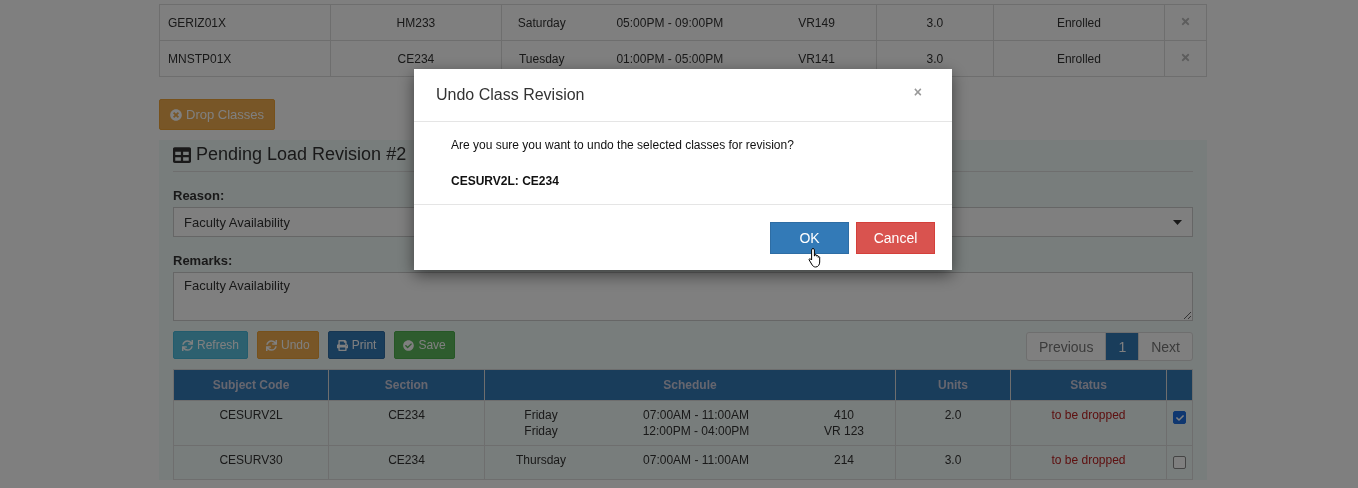  What do you see at coordinates (1165, 346) in the screenshot?
I see `pagination-item: Next` at bounding box center [1165, 346].